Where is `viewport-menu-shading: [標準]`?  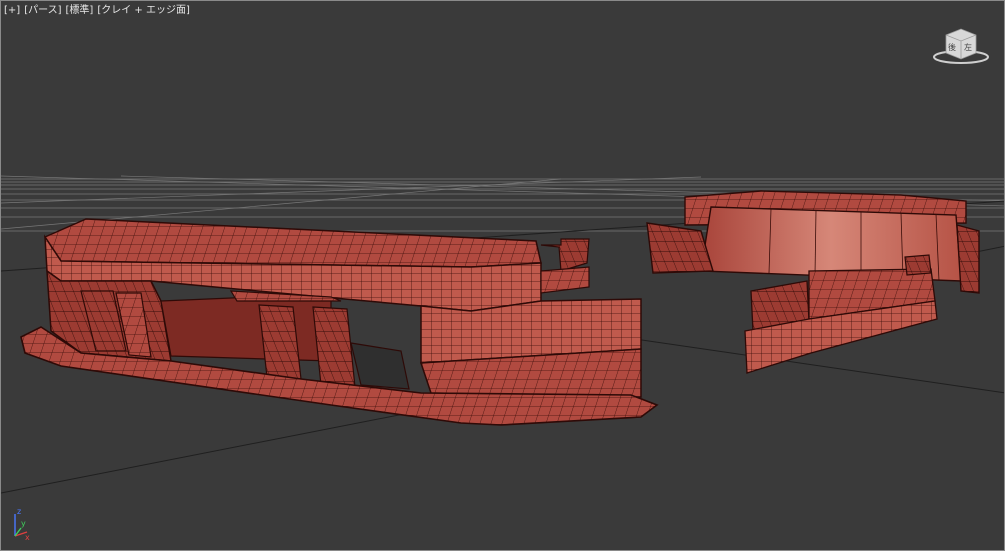 viewport-menu-shading: [標準] is located at coordinates (80, 11).